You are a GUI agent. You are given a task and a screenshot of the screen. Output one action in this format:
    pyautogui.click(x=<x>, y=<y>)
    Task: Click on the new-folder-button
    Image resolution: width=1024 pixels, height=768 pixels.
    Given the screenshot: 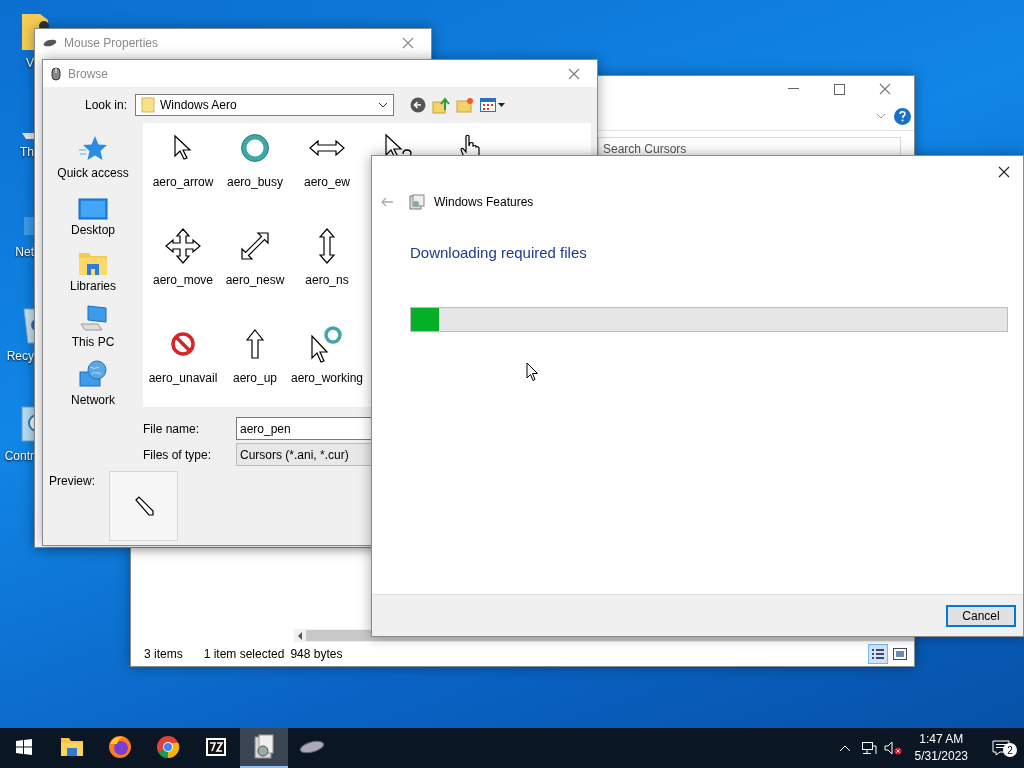 What is the action you would take?
    pyautogui.click(x=465, y=105)
    